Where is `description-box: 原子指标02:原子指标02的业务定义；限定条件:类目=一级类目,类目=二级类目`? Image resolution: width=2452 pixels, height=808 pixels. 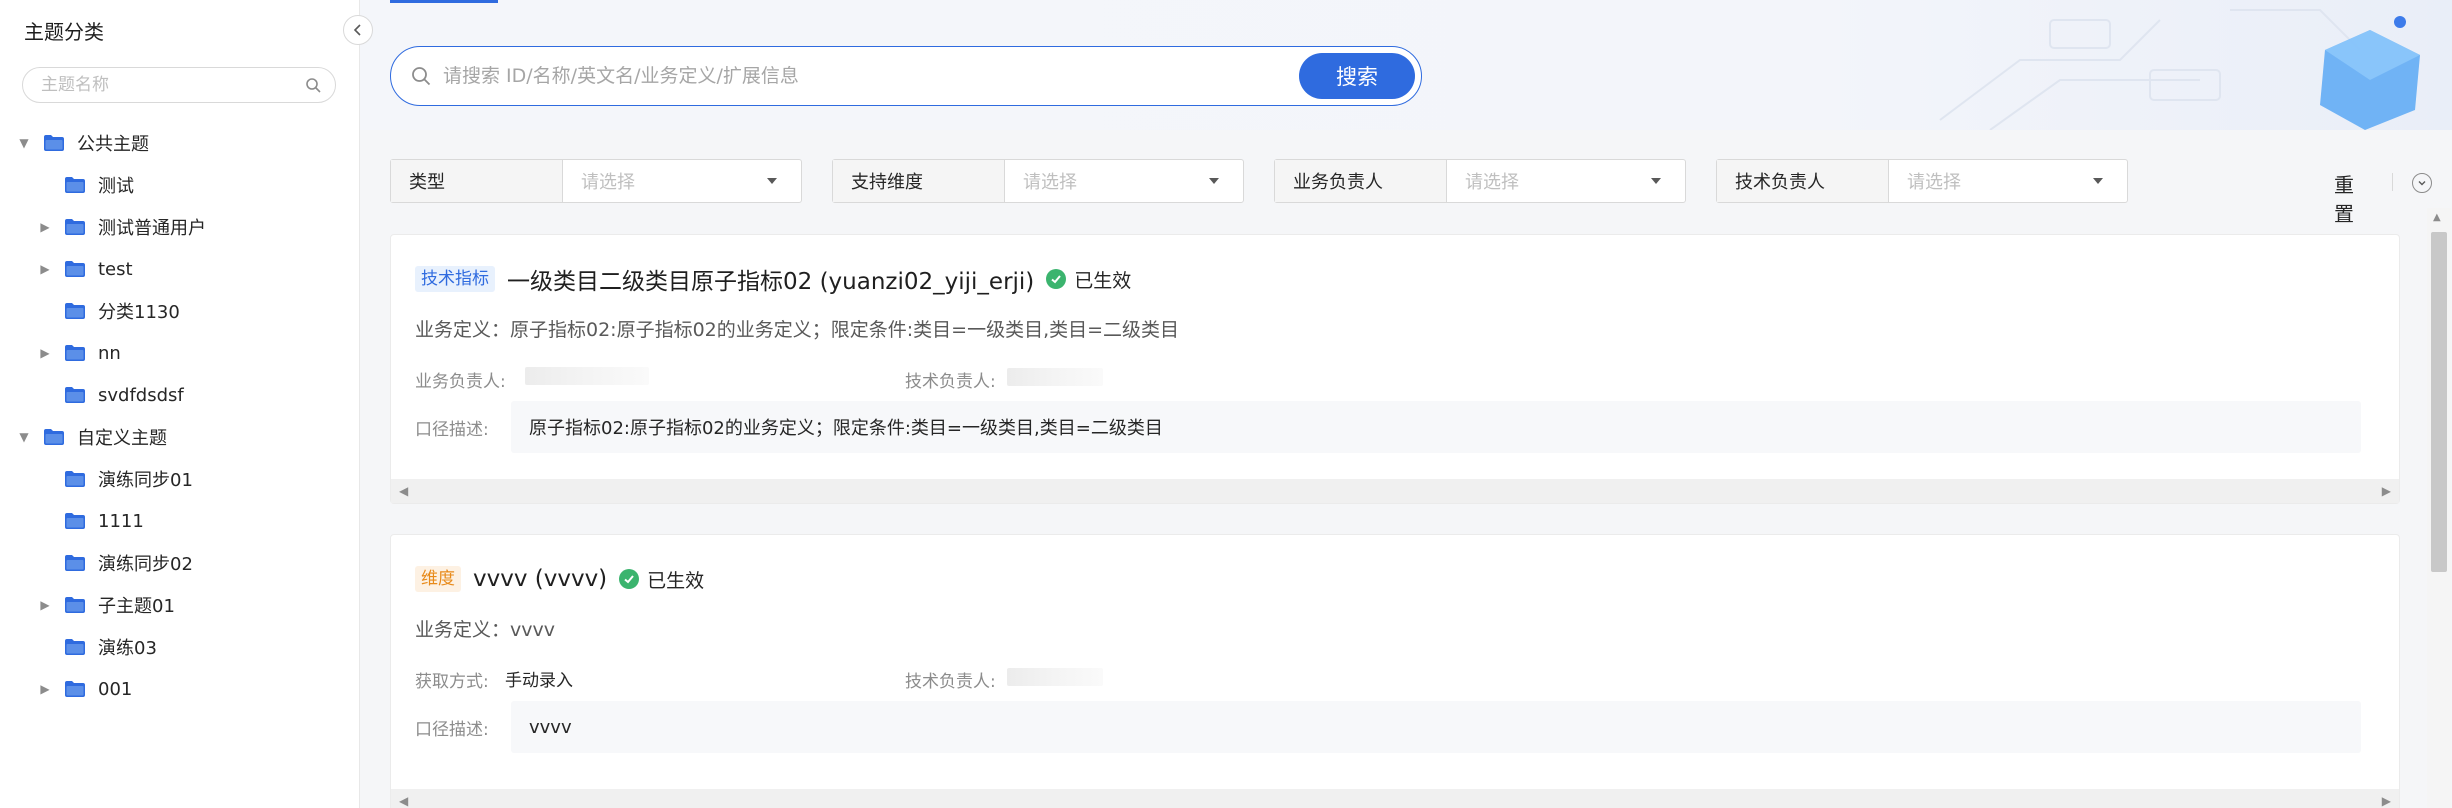
description-box: 原子指标02:原子指标02的业务定义；限定条件:类目=一级类目,类目=二级类目 is located at coordinates (1436, 427).